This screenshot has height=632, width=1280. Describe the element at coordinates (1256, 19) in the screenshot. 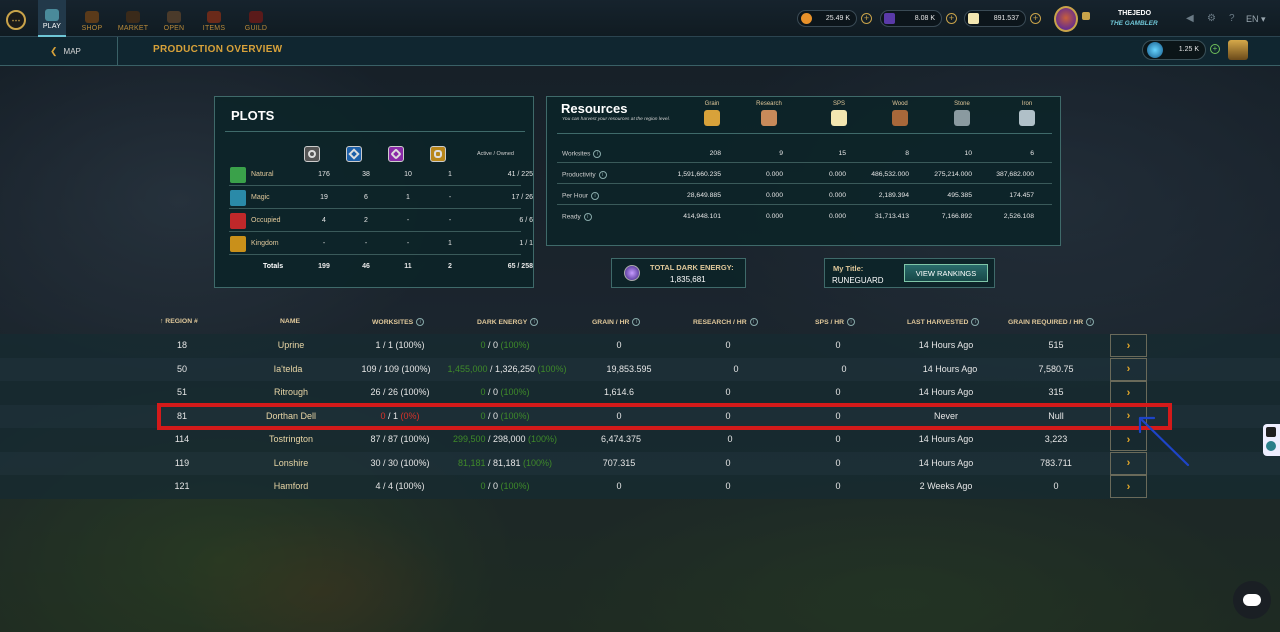

I see `language-selector: EN ▾` at that location.